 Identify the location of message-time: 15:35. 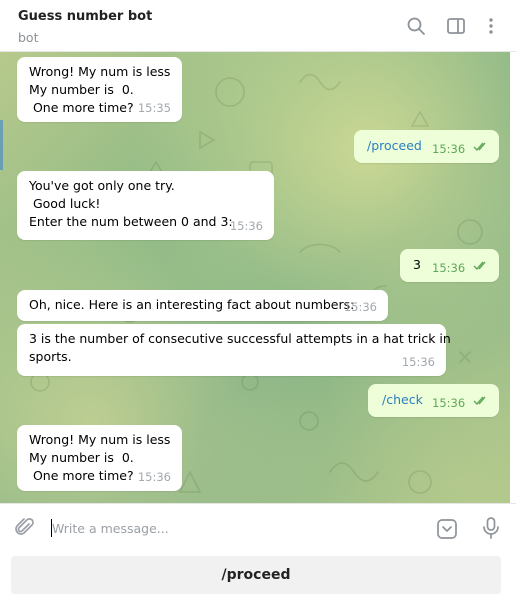
(154, 108).